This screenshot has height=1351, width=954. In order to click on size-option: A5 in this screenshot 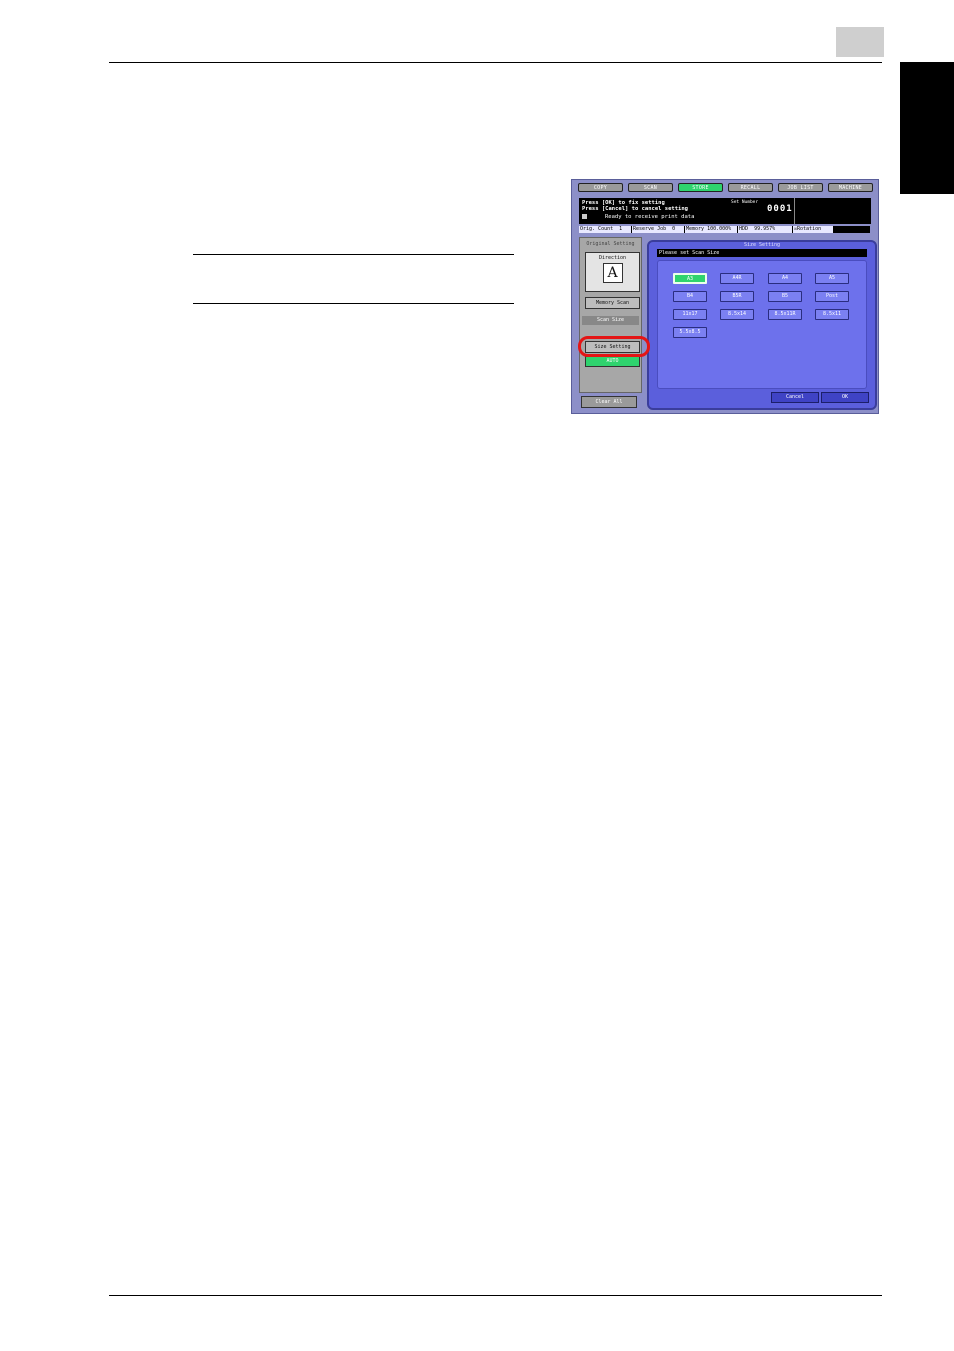, I will do `click(832, 278)`.